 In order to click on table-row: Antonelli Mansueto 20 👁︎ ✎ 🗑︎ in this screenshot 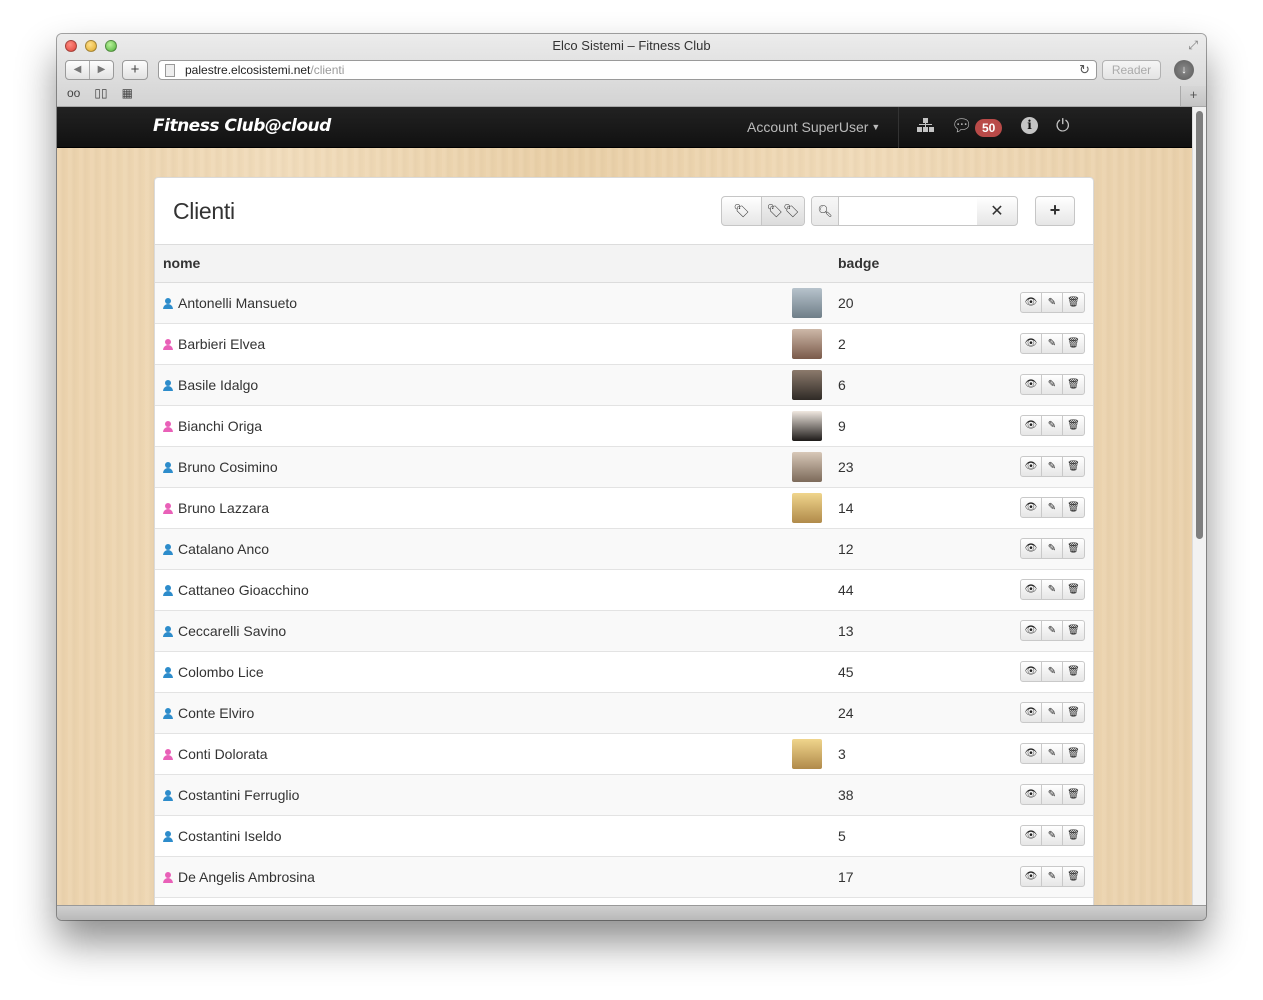, I will do `click(624, 302)`.